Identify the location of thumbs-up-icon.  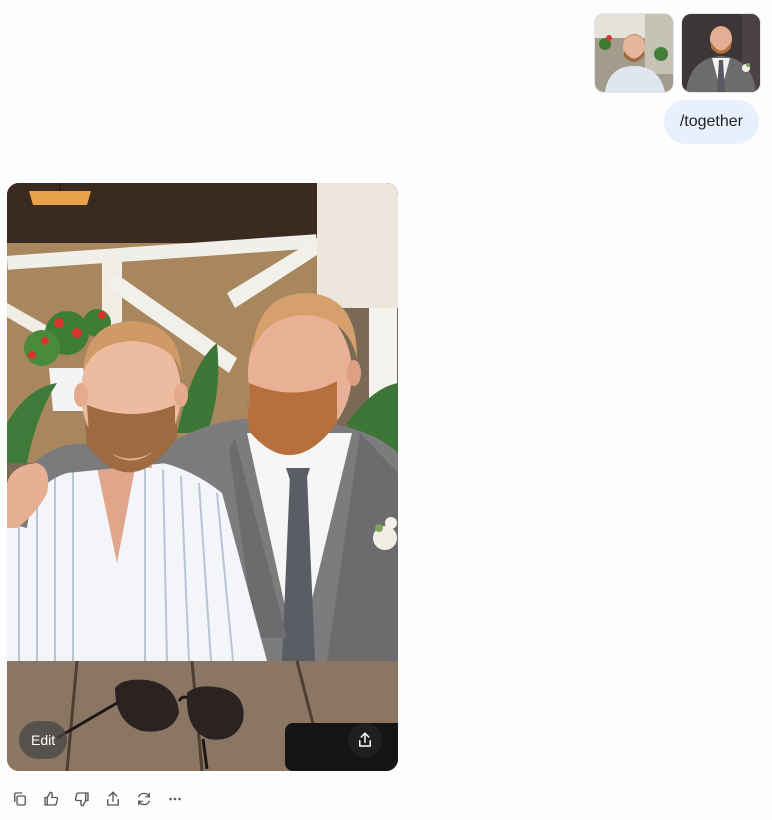
(51, 798).